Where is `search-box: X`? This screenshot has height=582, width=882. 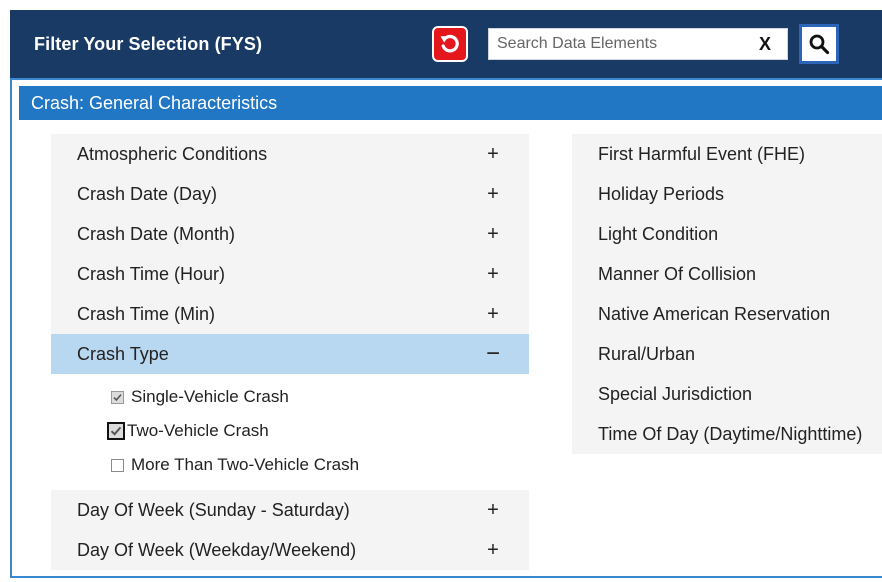
search-box: X is located at coordinates (638, 44).